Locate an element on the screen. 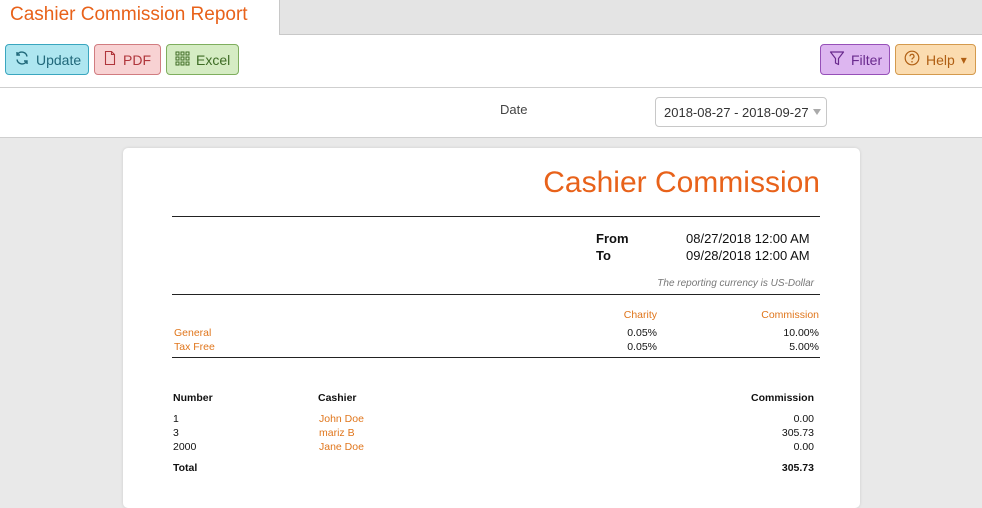  tab-title: Cashier Commission Report is located at coordinates (129, 14).